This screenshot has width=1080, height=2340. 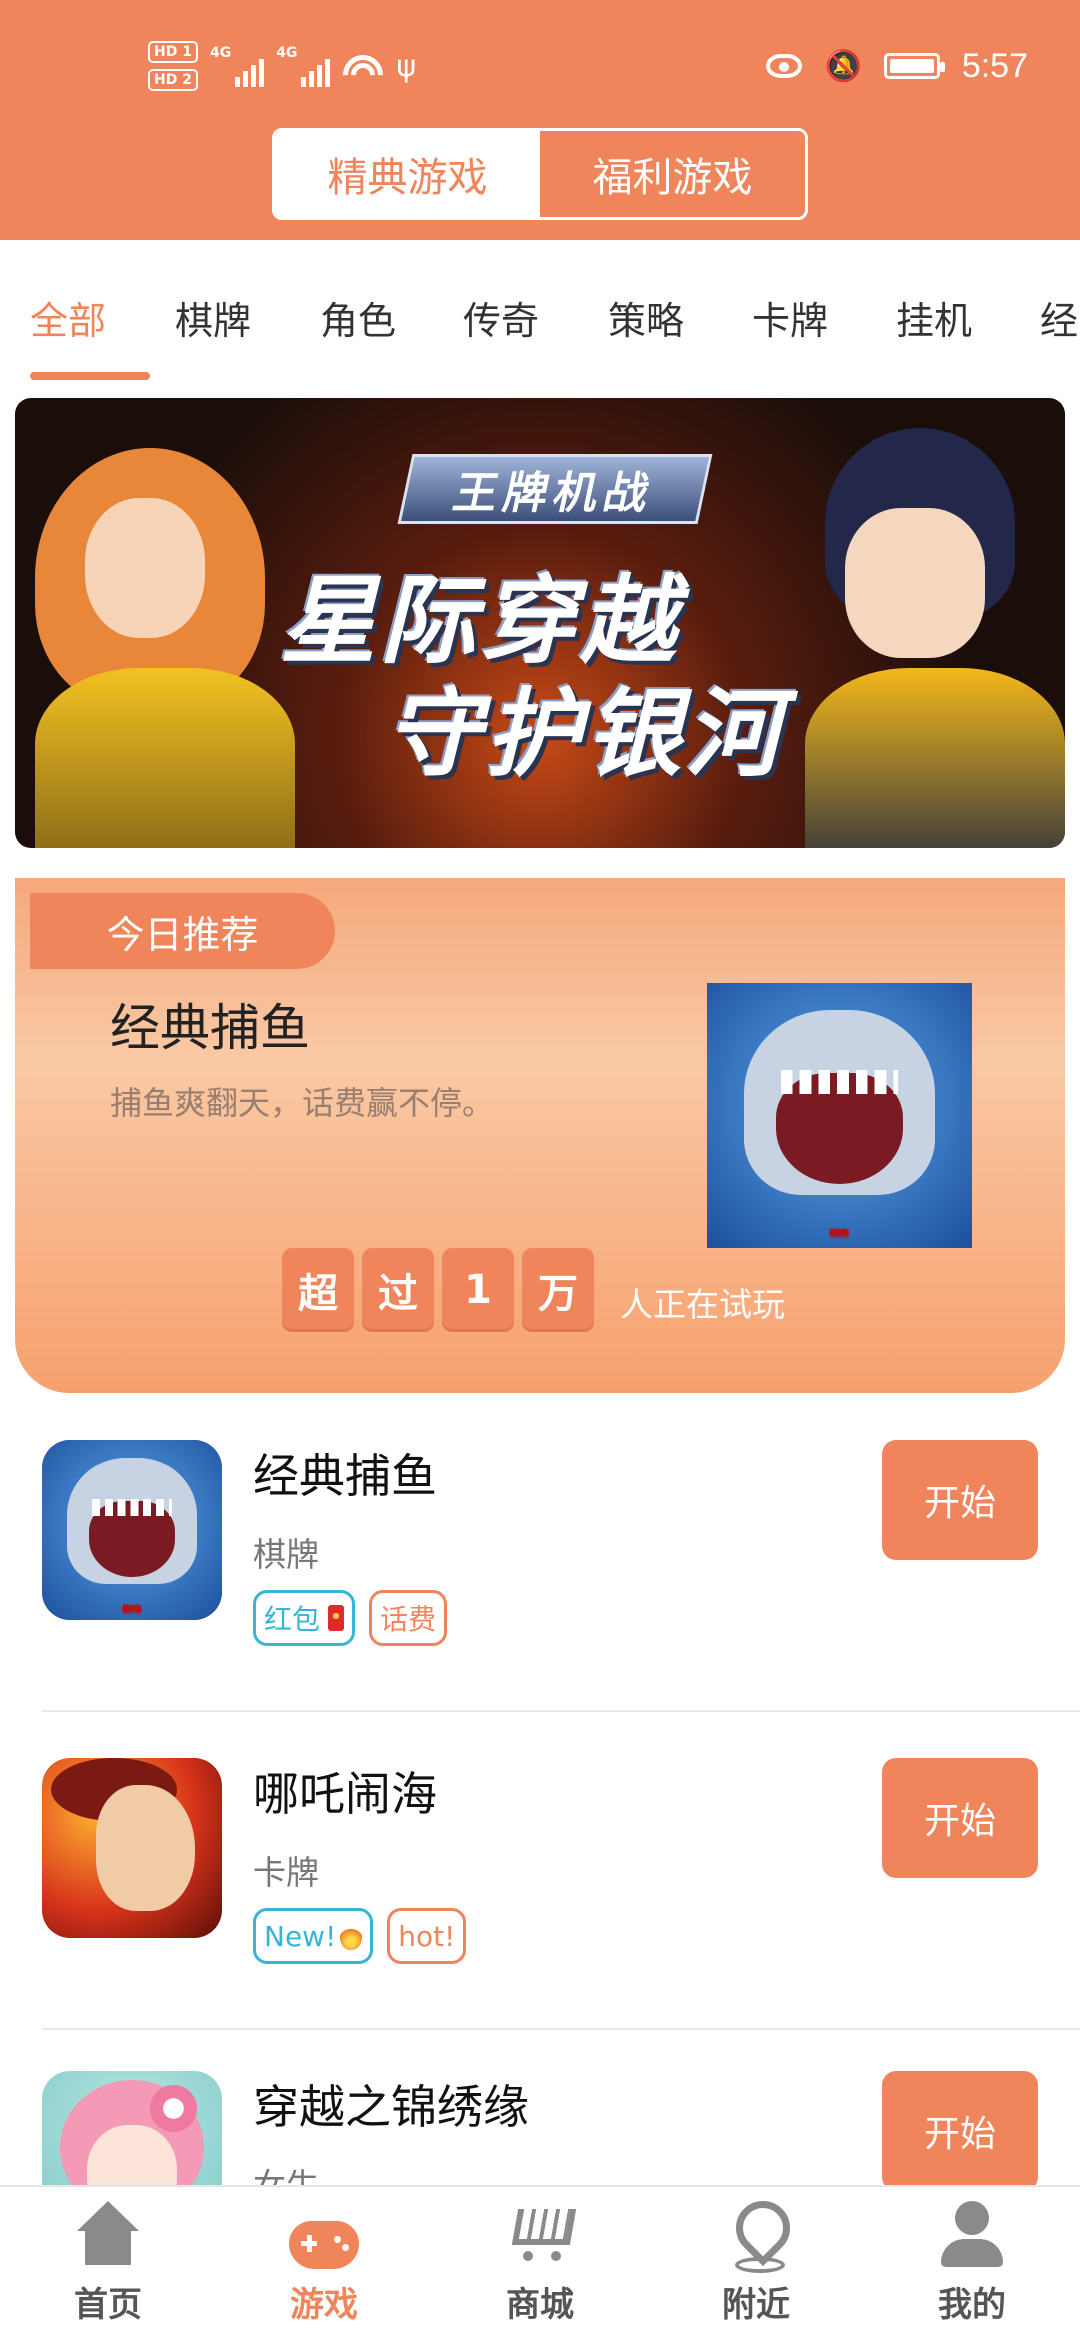 I want to click on game-tags: New! hot!, so click(x=360, y=1936).